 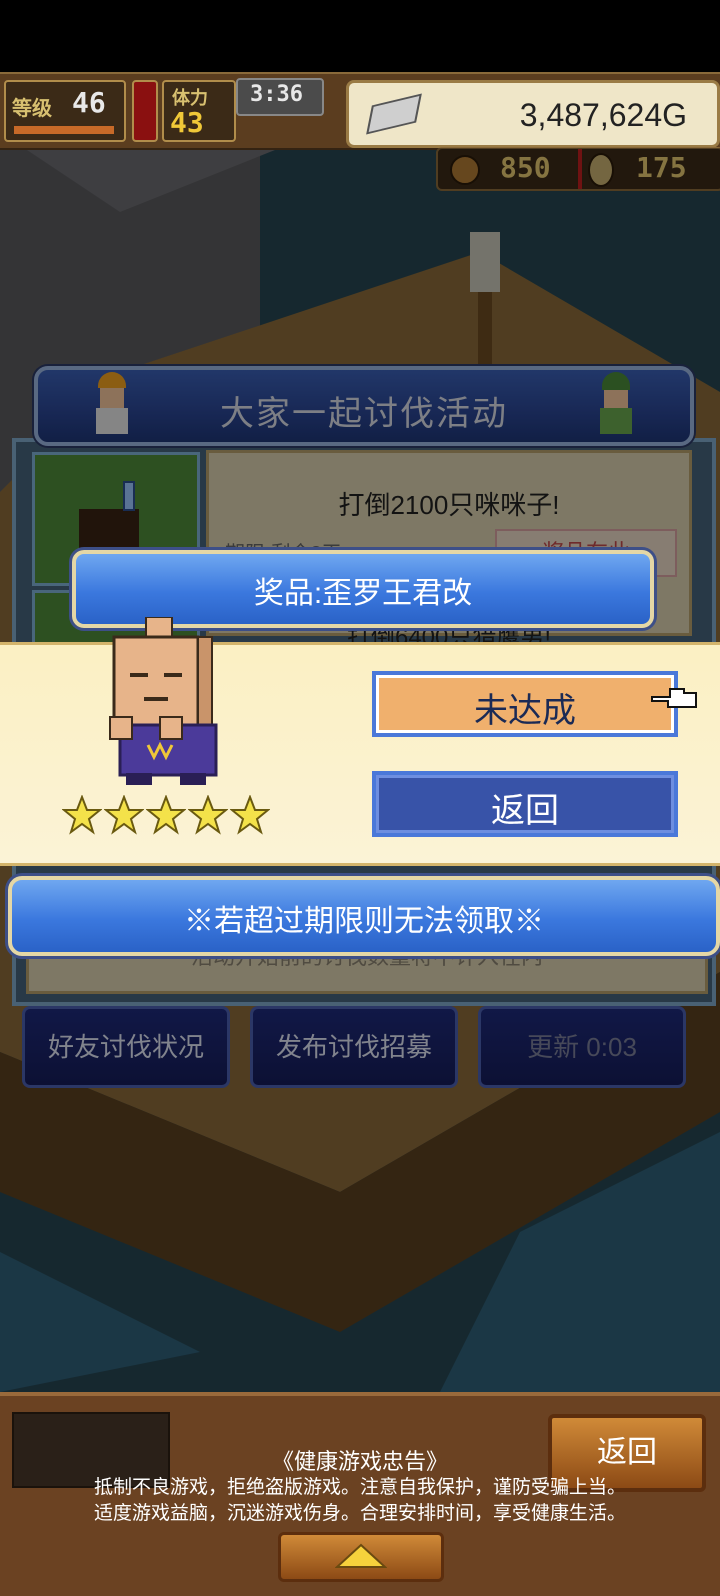 I want to click on stamina-timer: 3:36, so click(x=276, y=94).